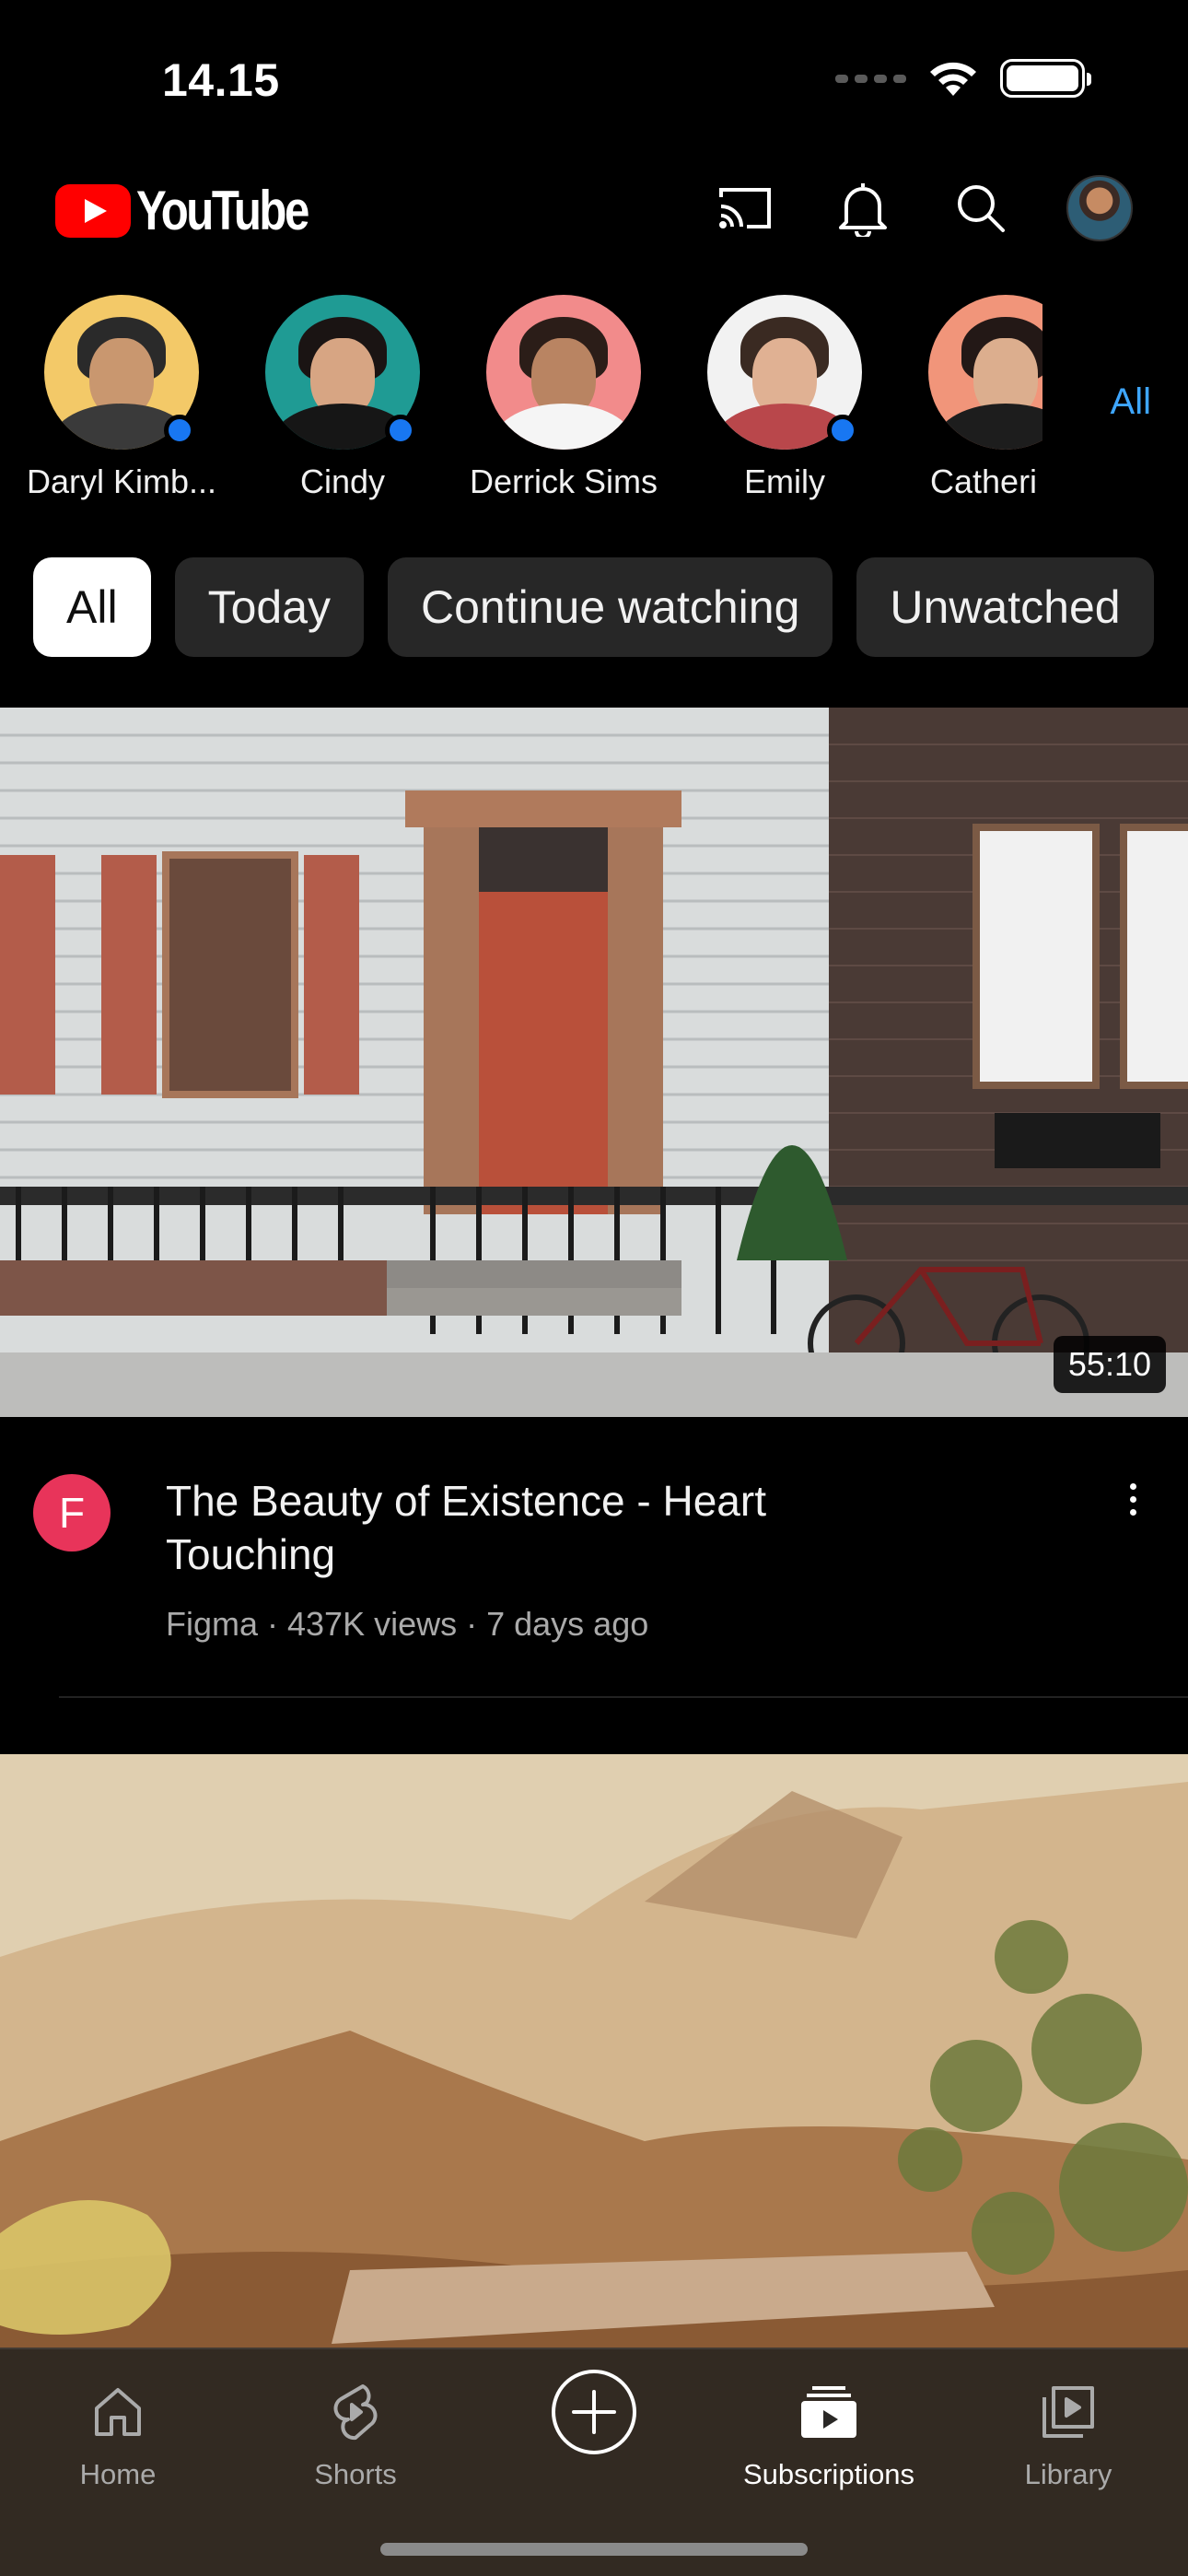  I want to click on youtube-play-icon, so click(93, 211).